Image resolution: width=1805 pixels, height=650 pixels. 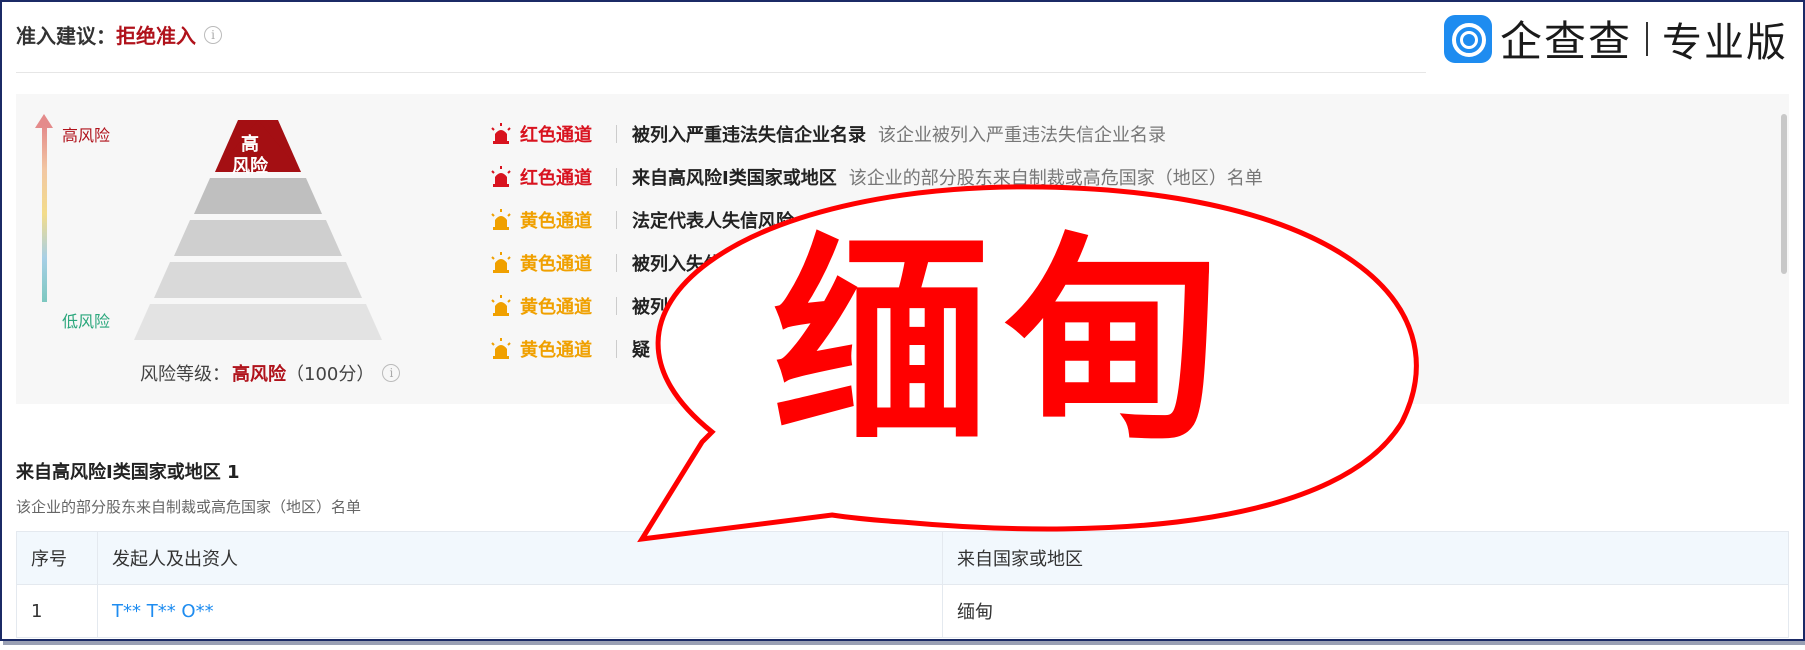 What do you see at coordinates (1004, 341) in the screenshot?
I see `overlay-country-text: 缅甸` at bounding box center [1004, 341].